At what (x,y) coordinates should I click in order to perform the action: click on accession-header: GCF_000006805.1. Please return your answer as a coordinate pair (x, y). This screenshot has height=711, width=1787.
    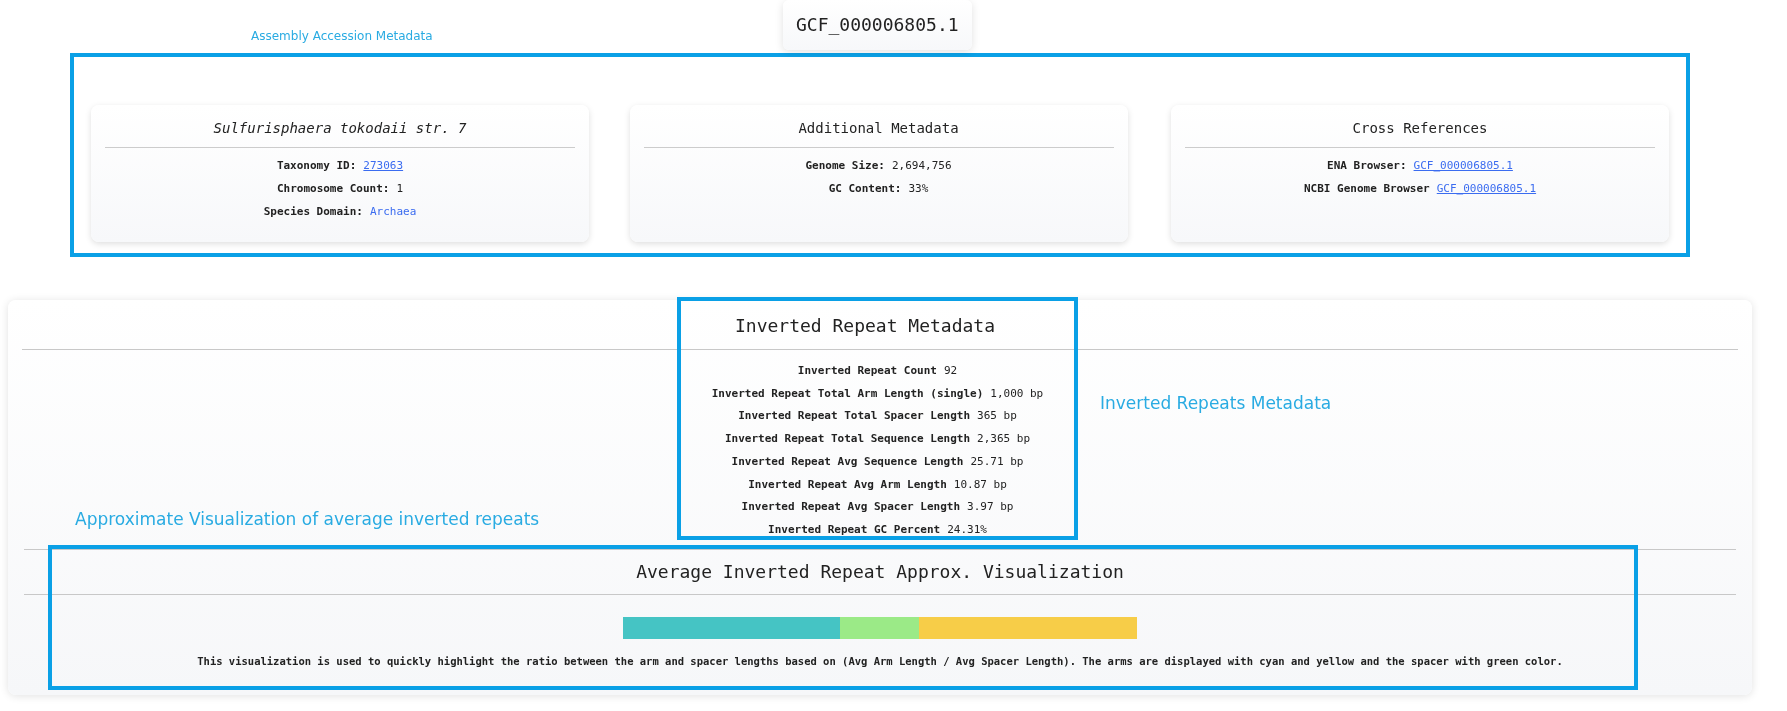
    Looking at the image, I should click on (877, 25).